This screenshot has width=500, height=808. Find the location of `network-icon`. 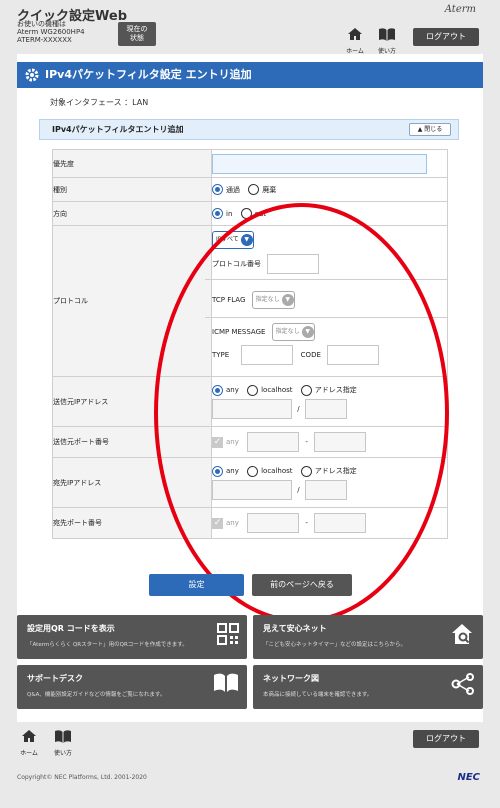

network-icon is located at coordinates (462, 684).